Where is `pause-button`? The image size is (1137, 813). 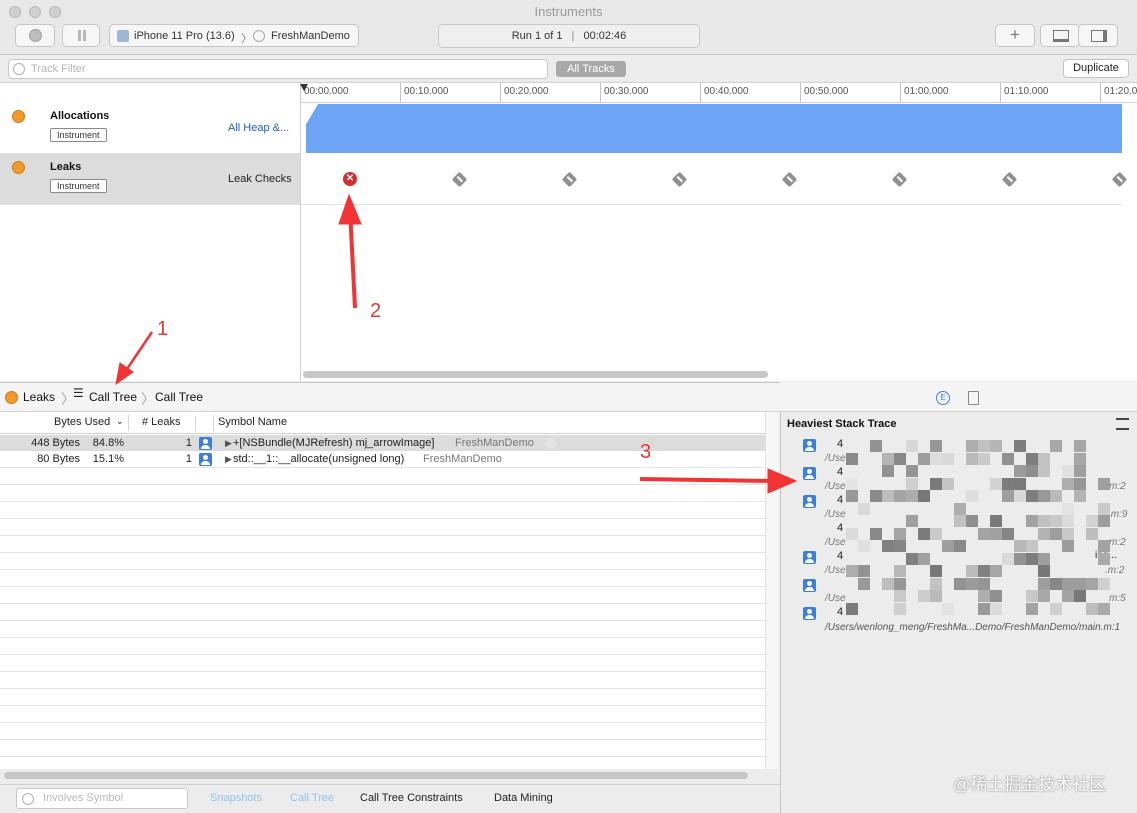 pause-button is located at coordinates (81, 35).